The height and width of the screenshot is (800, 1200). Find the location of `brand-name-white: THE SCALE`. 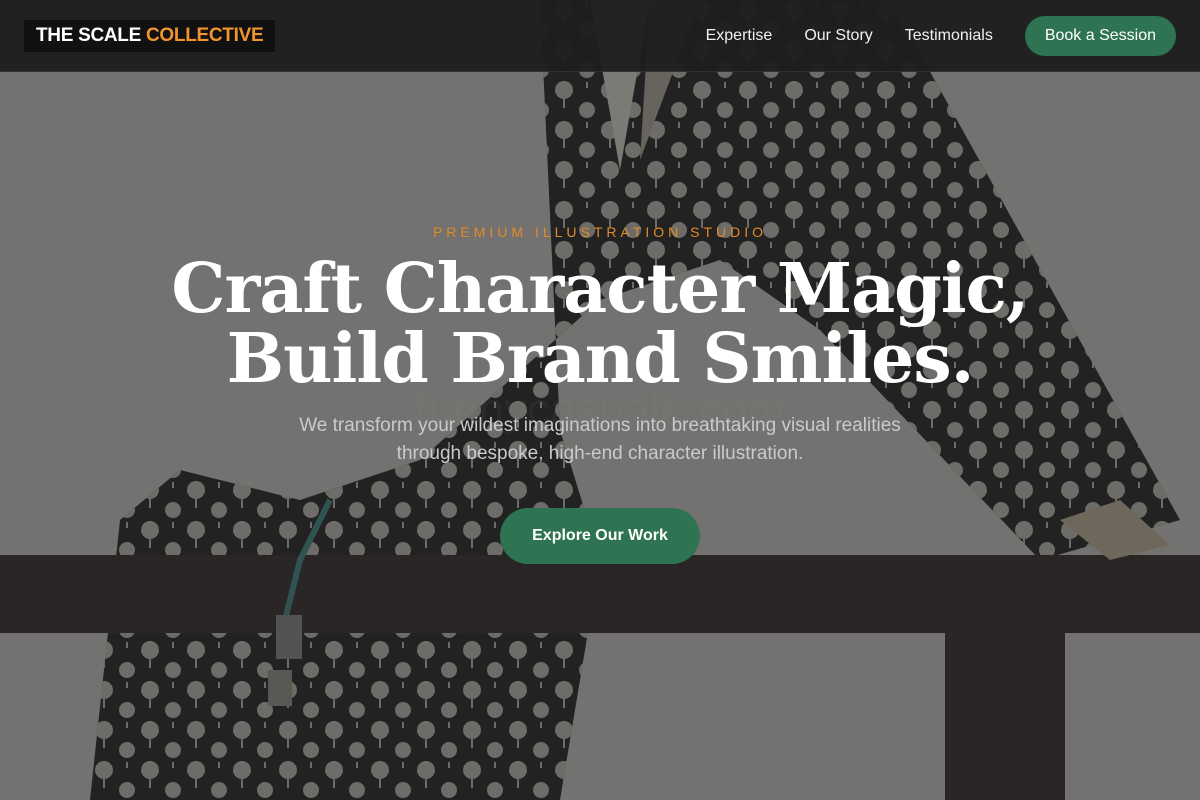

brand-name-white: THE SCALE is located at coordinates (88, 35).